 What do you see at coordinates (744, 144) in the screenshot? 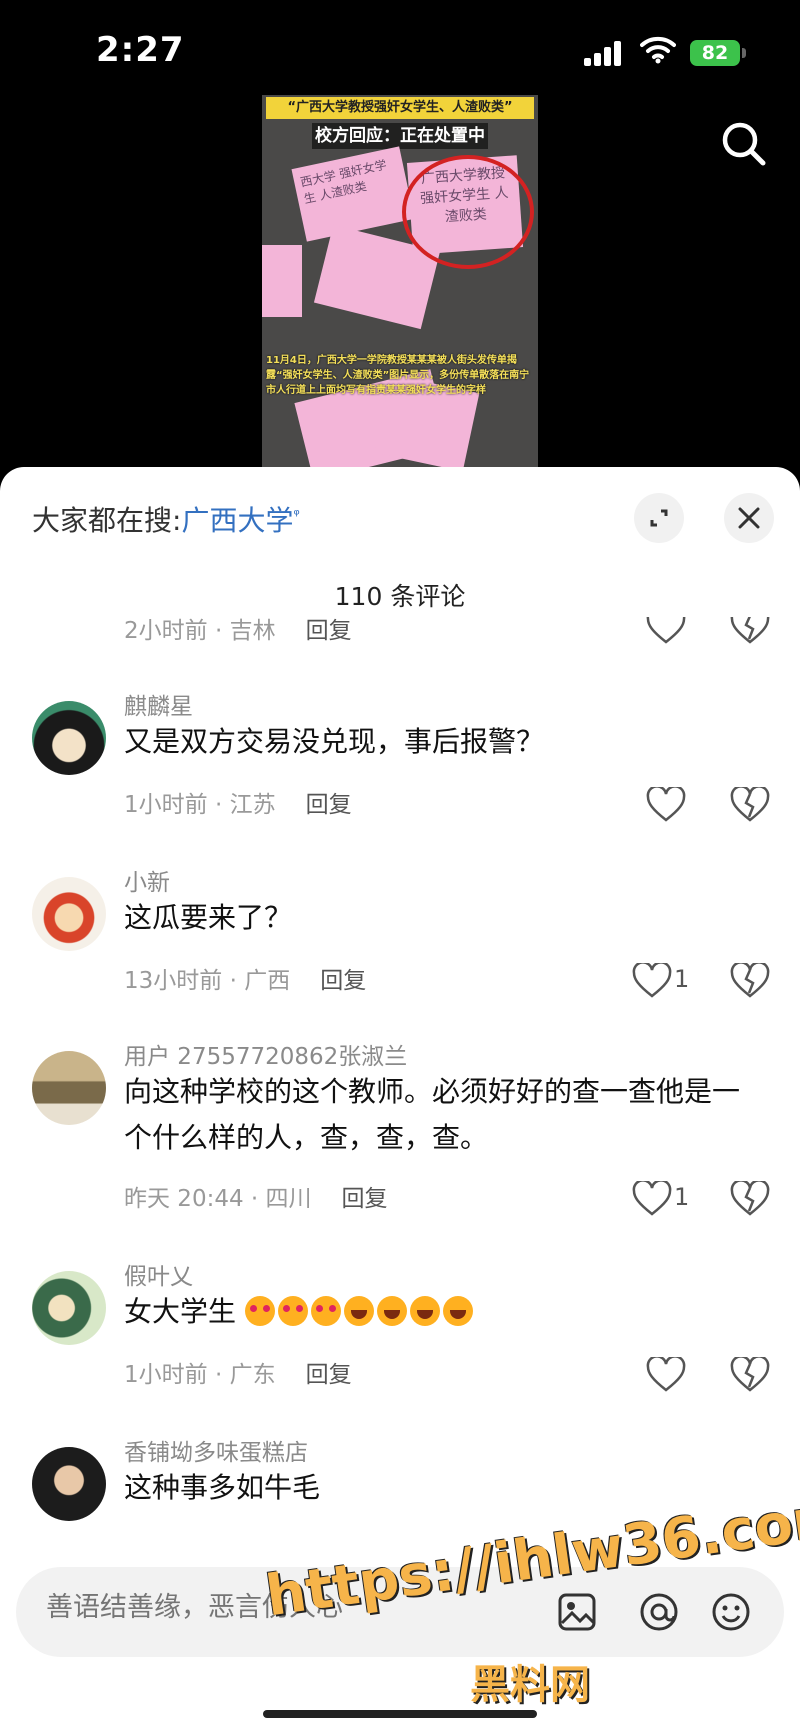
I see `search-icon` at bounding box center [744, 144].